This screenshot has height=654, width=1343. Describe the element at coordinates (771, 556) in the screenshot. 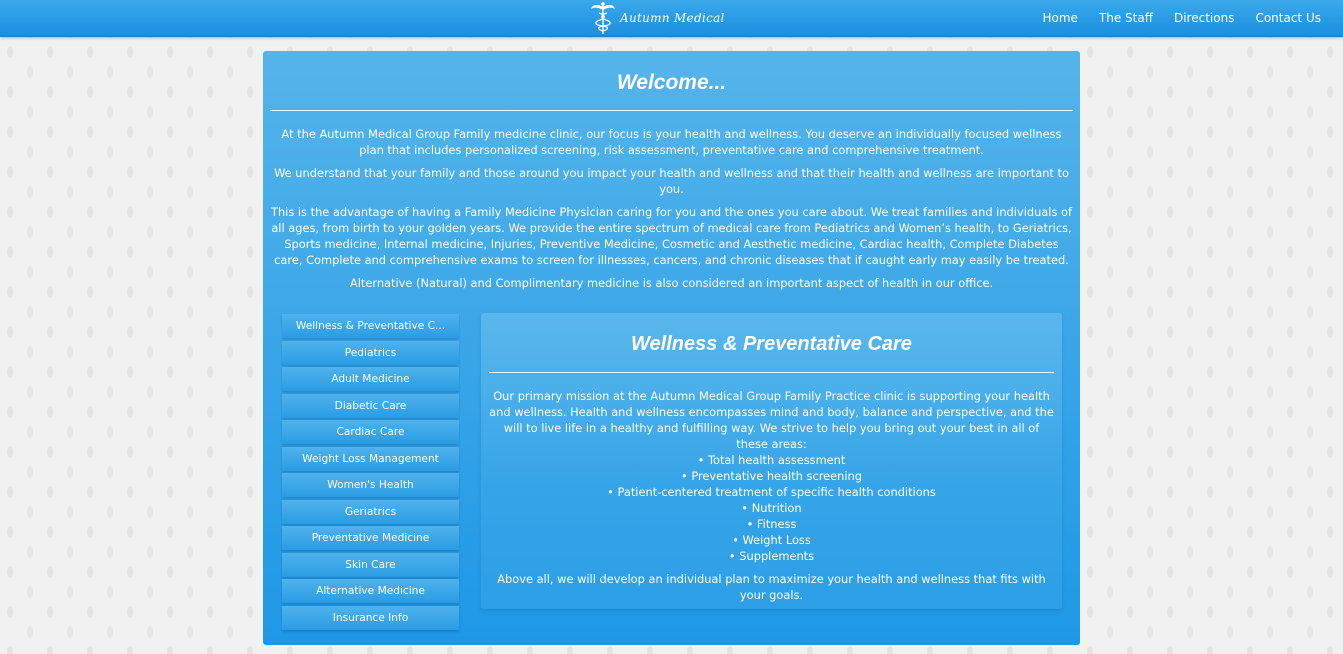

I see `list-item: • Supplements` at that location.